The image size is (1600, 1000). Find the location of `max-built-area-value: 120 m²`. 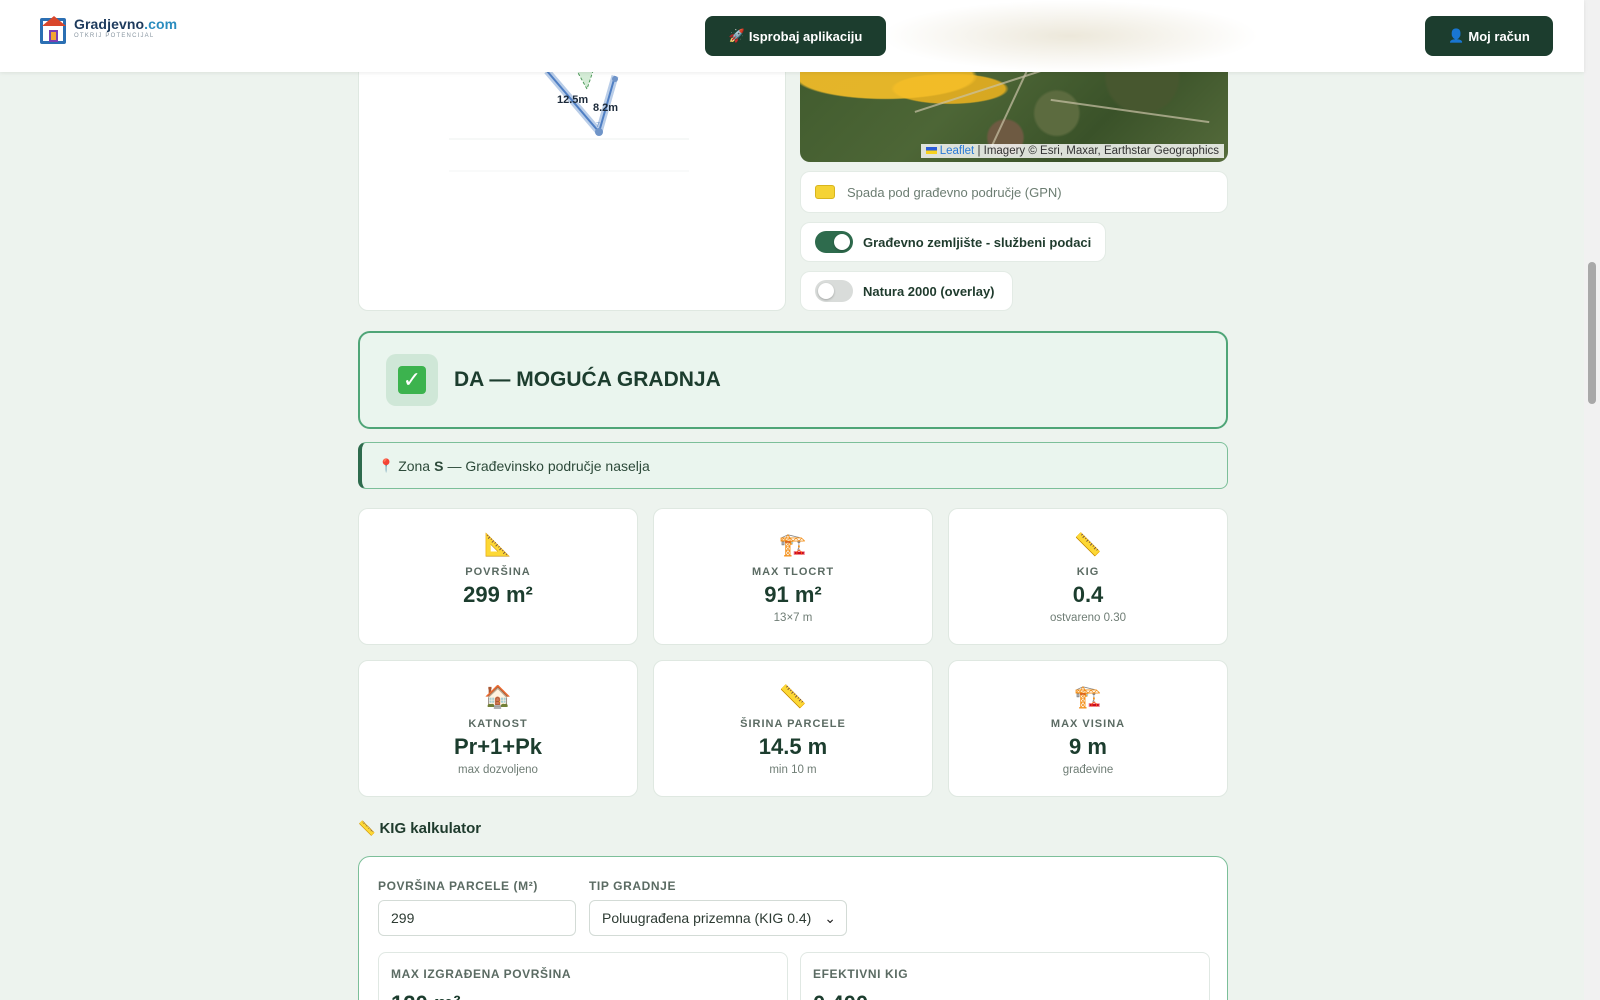

max-built-area-value: 120 m² is located at coordinates (426, 995).